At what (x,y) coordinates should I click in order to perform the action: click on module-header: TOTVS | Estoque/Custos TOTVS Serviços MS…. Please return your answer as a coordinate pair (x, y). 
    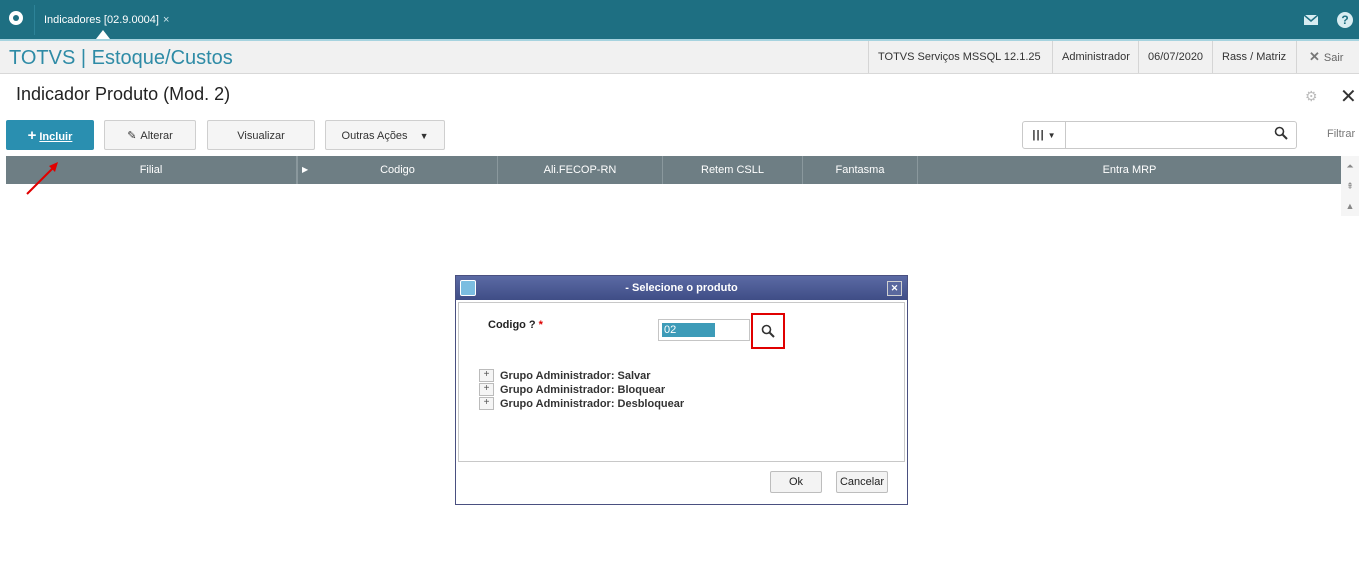
    Looking at the image, I should click on (679, 56).